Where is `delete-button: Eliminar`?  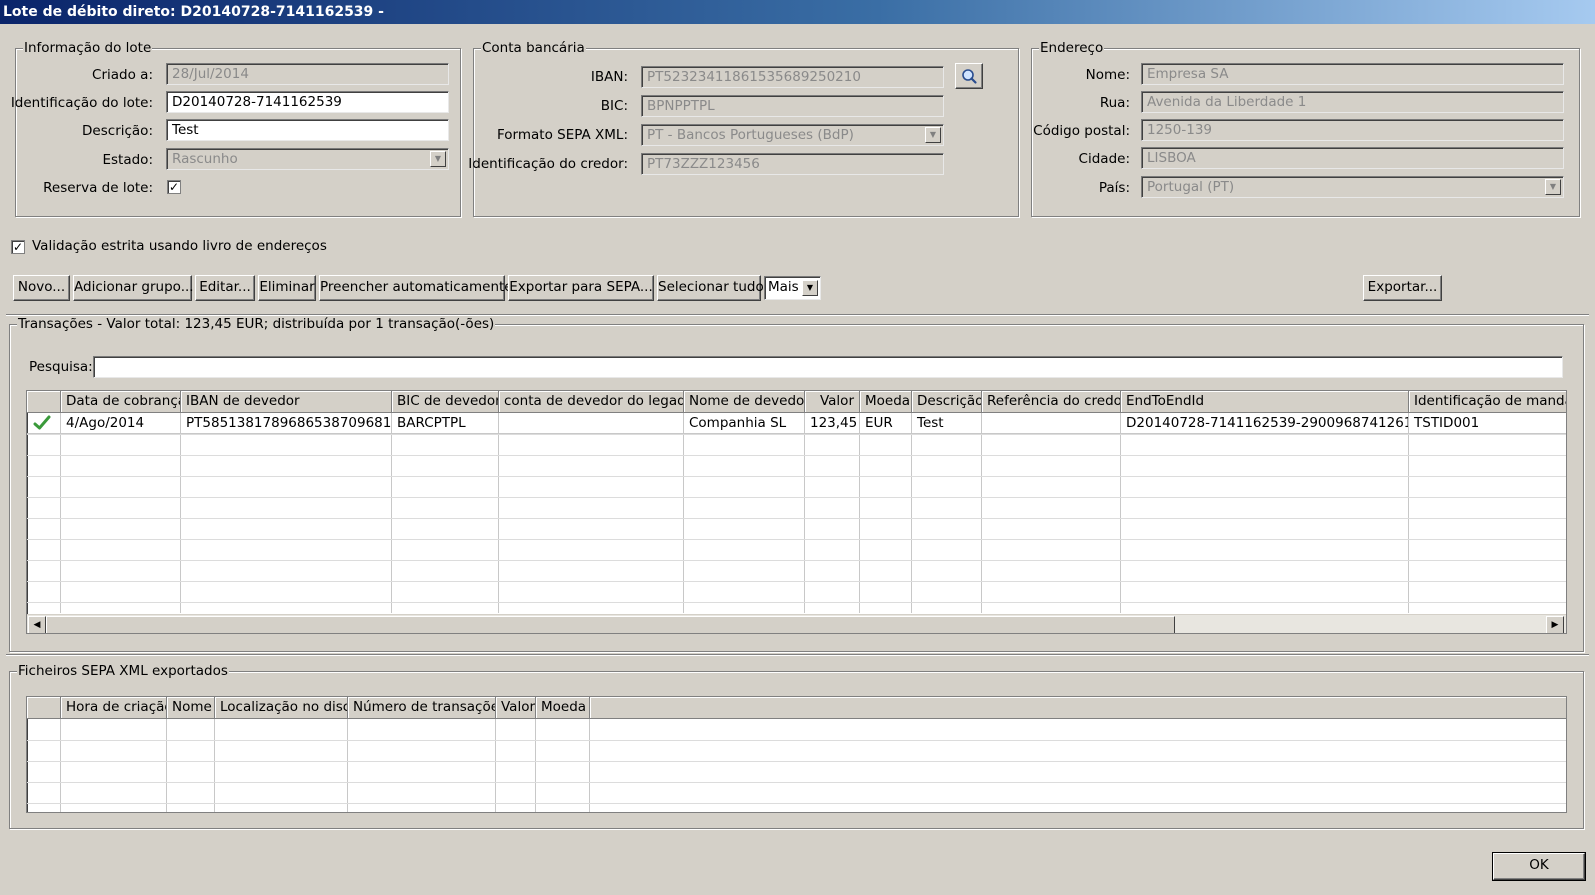 delete-button: Eliminar is located at coordinates (287, 288).